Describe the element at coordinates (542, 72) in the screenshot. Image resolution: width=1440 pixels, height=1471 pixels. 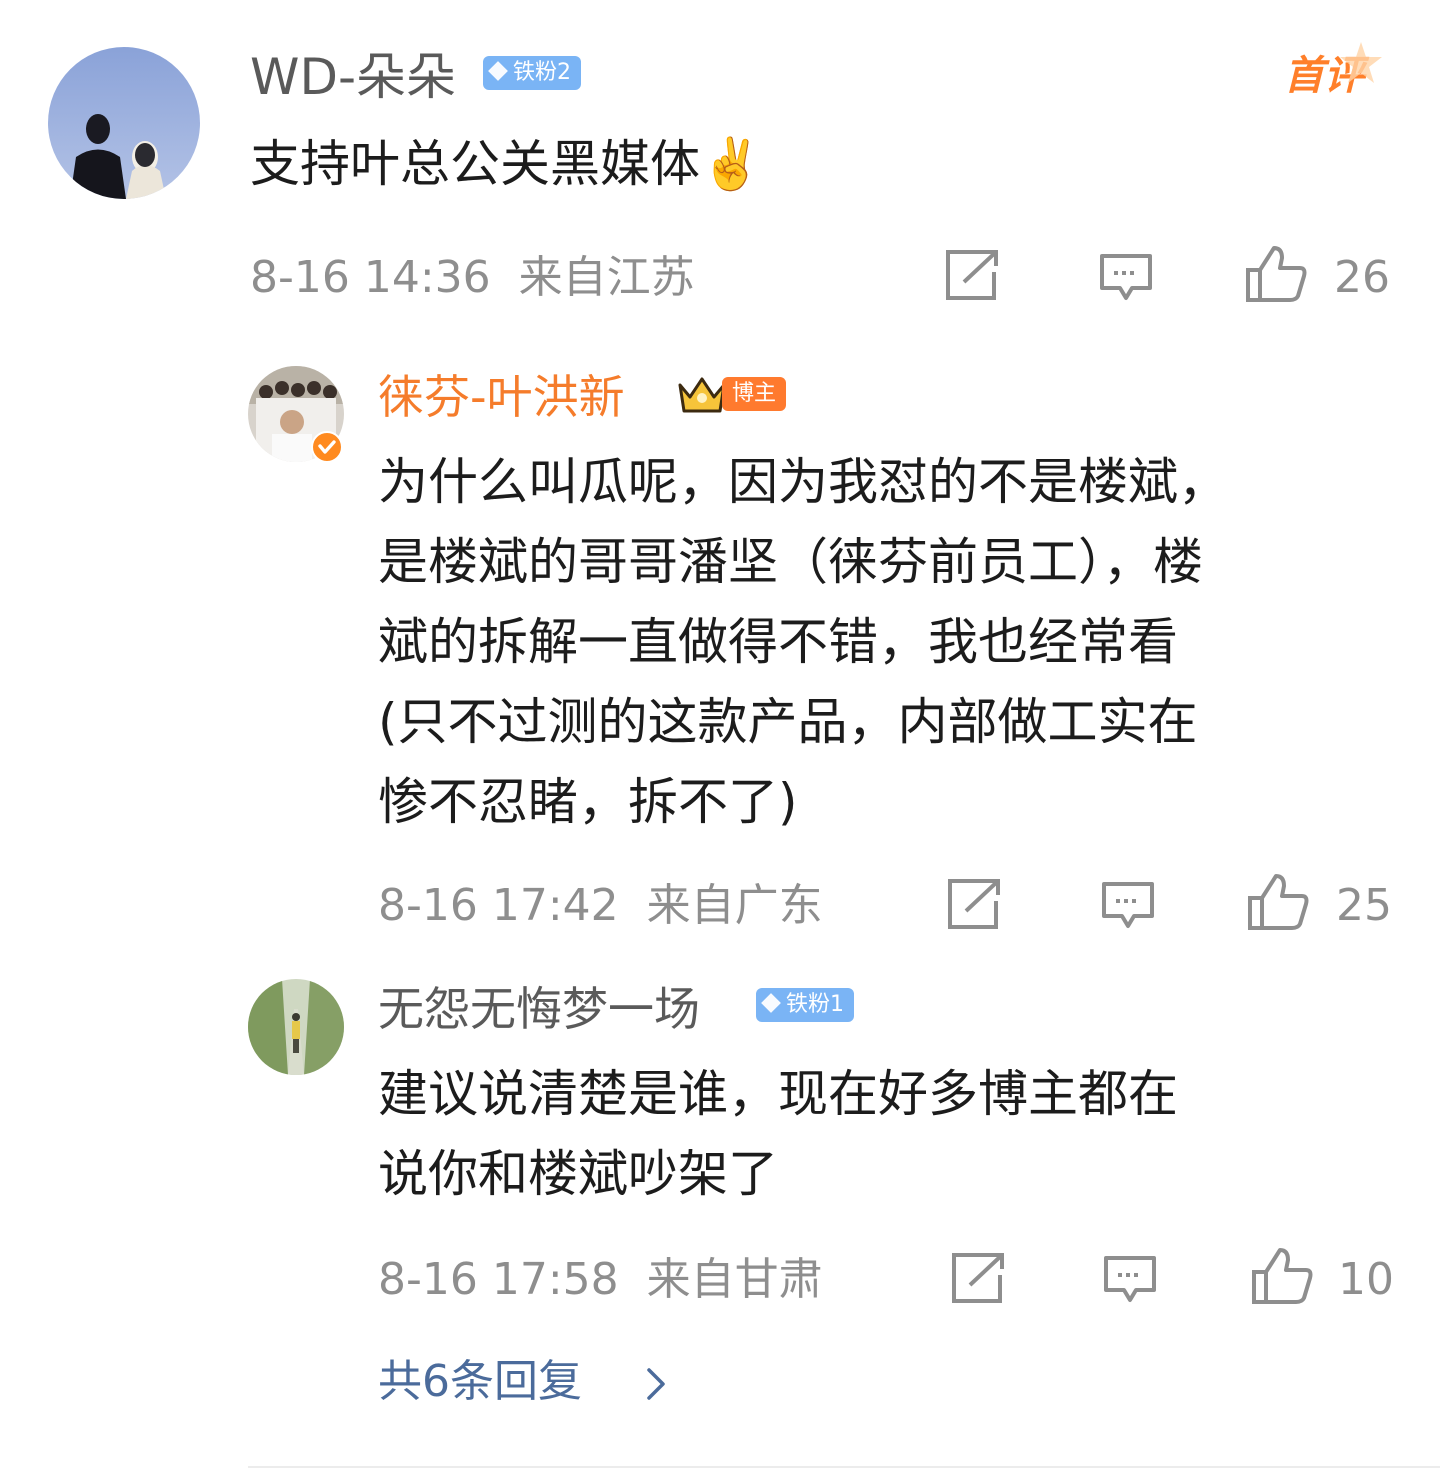
I see `fan-badge-label: 铁粉2` at that location.